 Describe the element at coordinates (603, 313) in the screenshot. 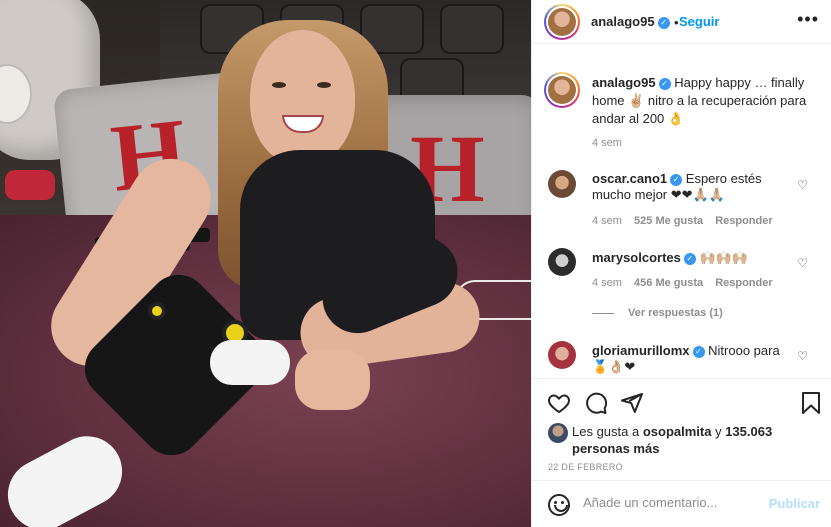

I see `replies-divider` at that location.